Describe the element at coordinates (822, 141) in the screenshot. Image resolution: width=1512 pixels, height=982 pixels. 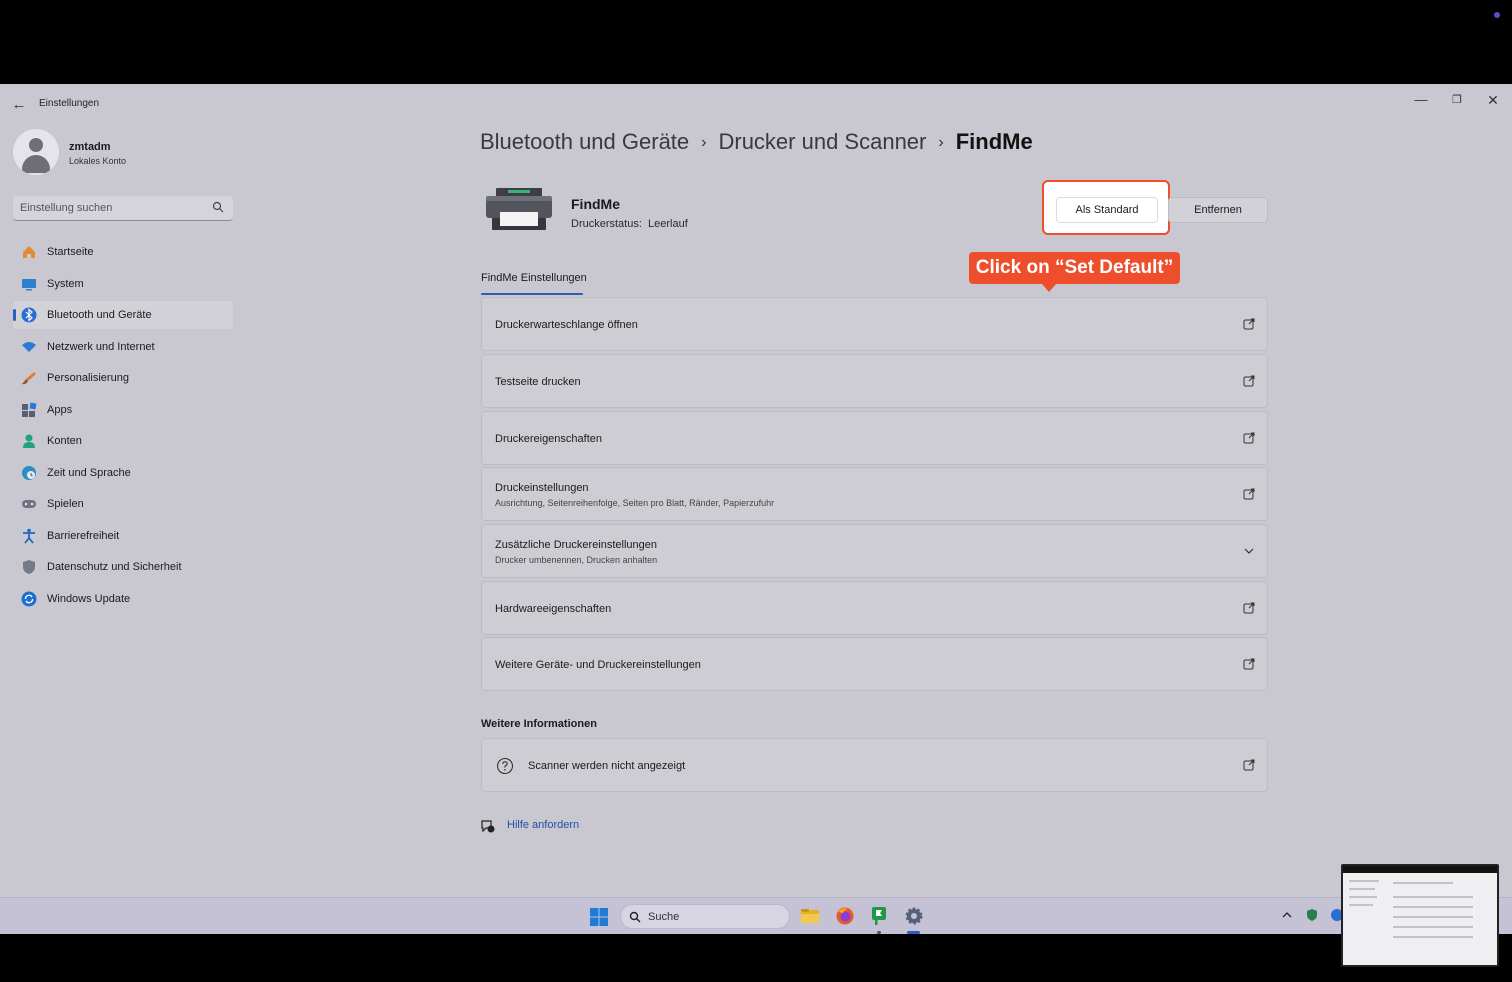
I see `breadcrumb-printers: Drucker und Scanner` at that location.